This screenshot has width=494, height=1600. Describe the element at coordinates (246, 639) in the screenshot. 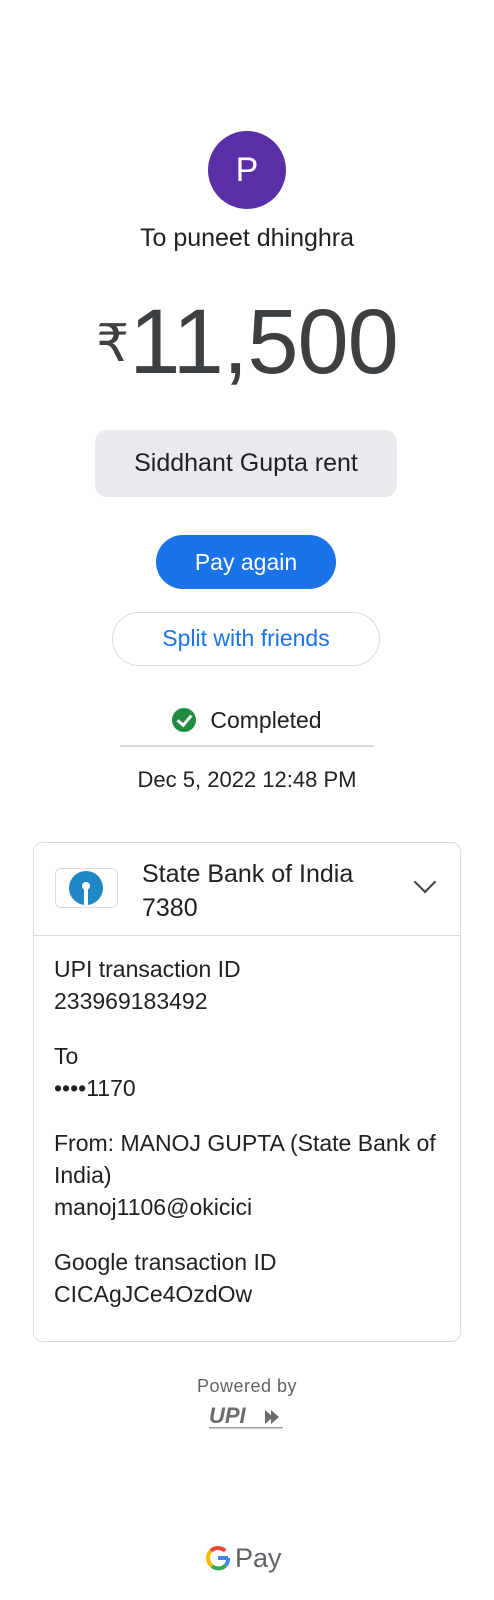

I see `split-with-friends-button: Split with friends` at that location.